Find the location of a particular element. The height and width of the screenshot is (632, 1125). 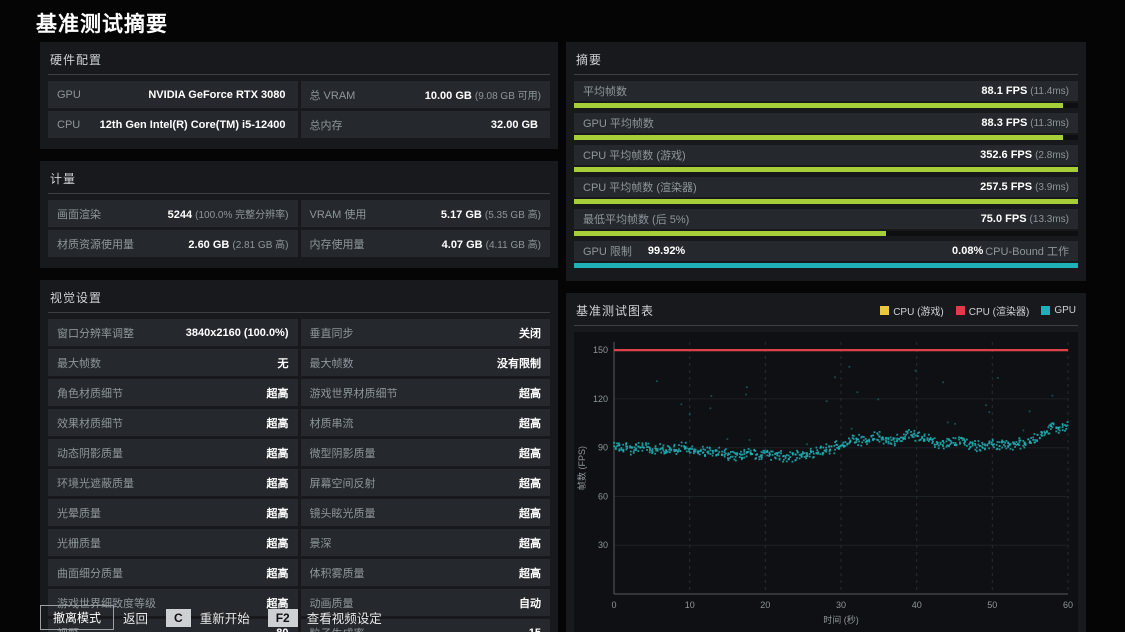

total-vram-label: 总 VRAM is located at coordinates (332, 95).